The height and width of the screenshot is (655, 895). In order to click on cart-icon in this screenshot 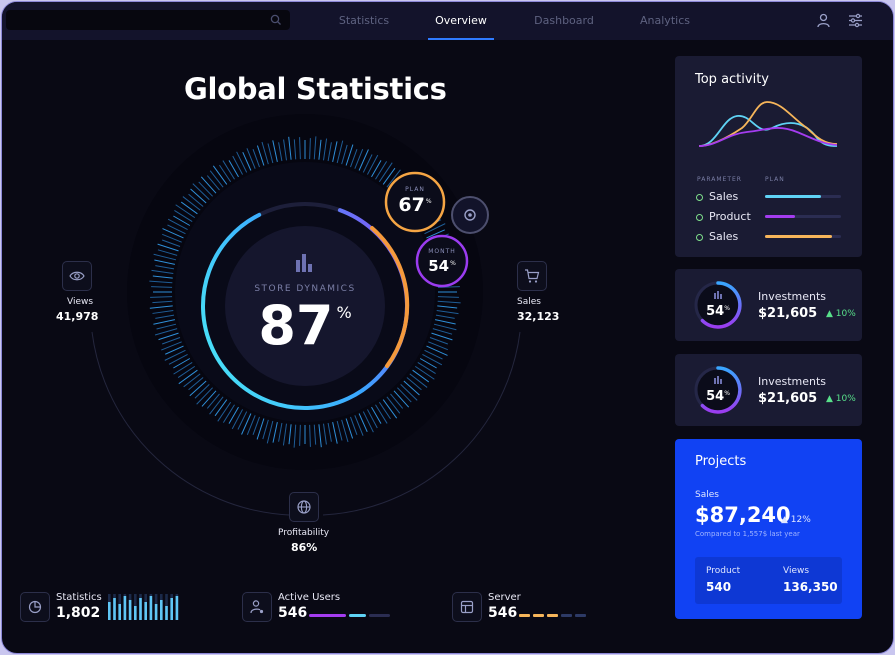, I will do `click(532, 276)`.